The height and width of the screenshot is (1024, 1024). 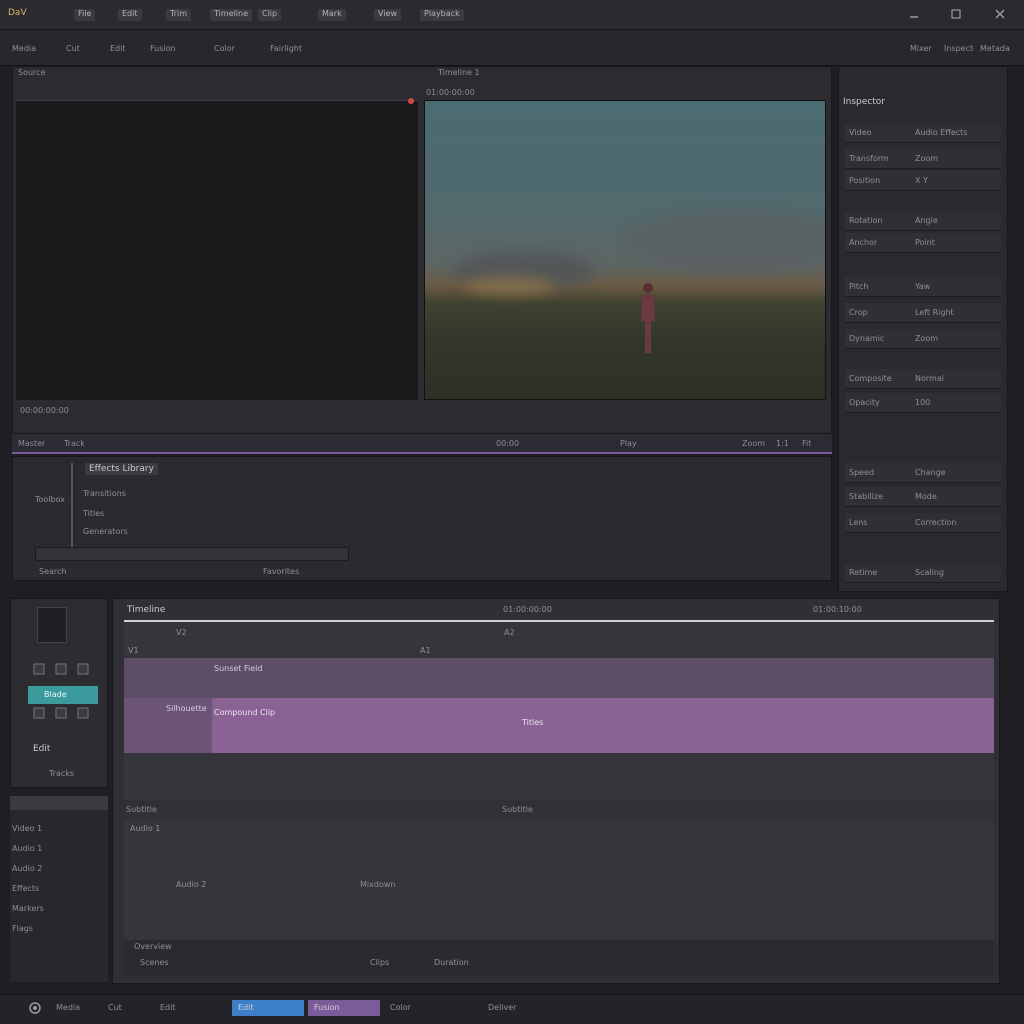 What do you see at coordinates (61, 669) in the screenshot?
I see `tool-trim-icon` at bounding box center [61, 669].